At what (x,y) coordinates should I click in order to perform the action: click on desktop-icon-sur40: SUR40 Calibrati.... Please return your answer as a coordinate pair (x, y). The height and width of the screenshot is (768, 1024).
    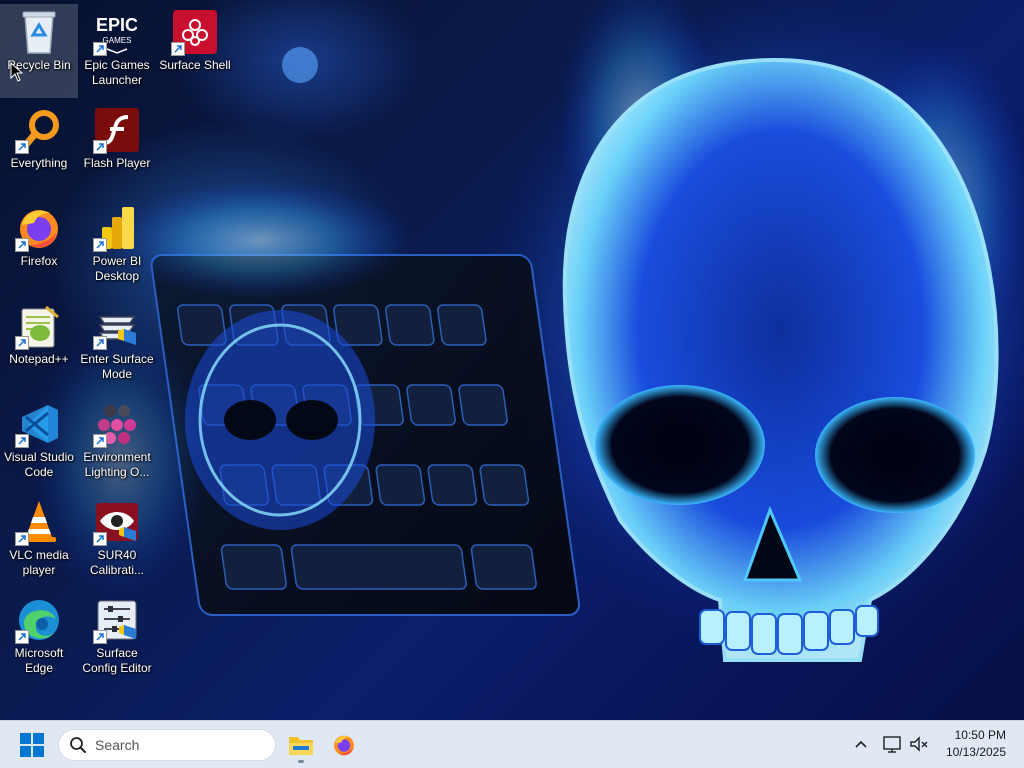
    Looking at the image, I should click on (117, 541).